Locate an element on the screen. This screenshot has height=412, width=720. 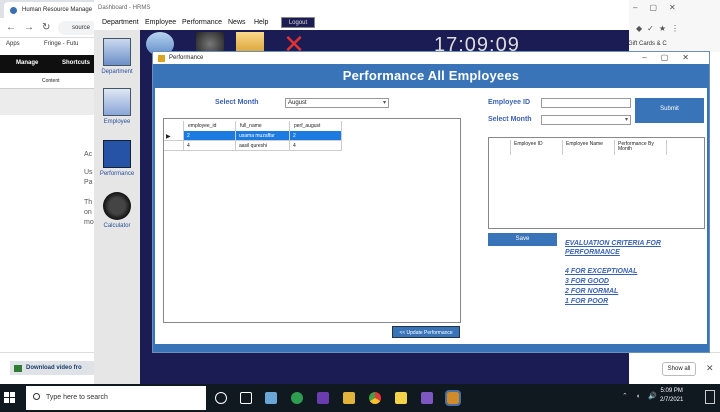
page-title: Performance All Employees is located at coordinates (431, 75).